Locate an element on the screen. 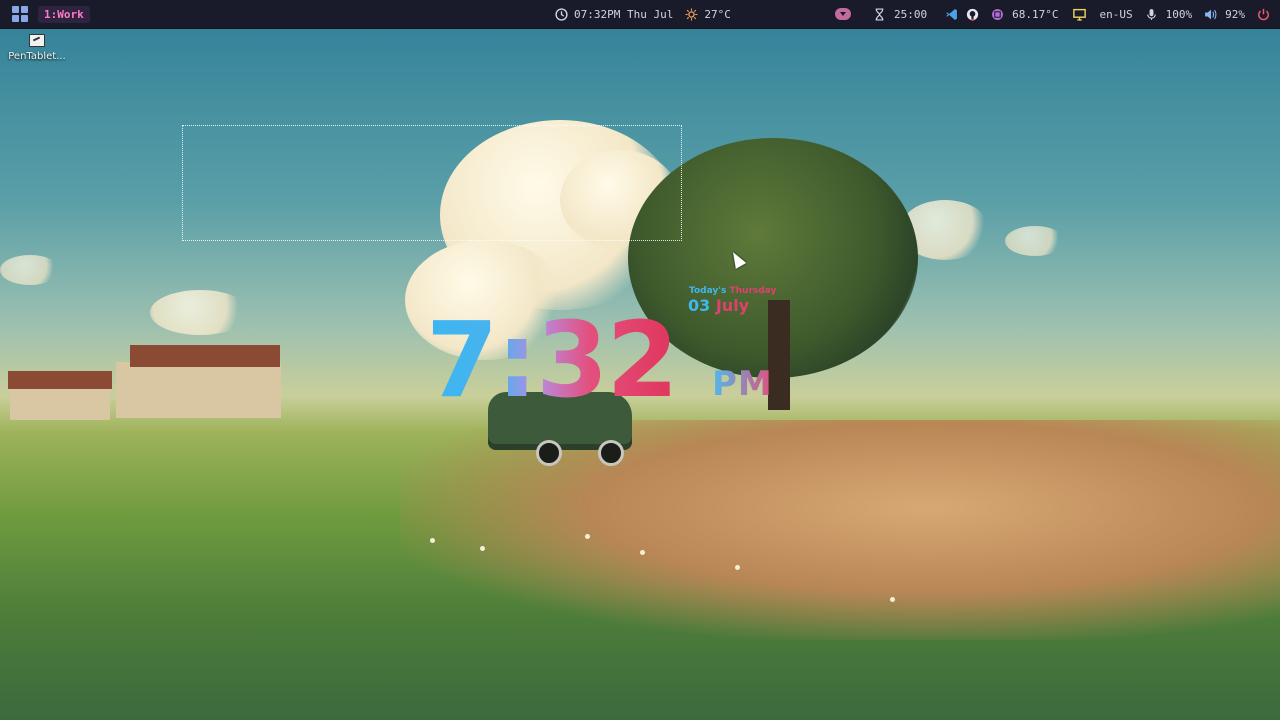 Image resolution: width=1280 pixels, height=720 pixels. cpu-icon is located at coordinates (997, 14).